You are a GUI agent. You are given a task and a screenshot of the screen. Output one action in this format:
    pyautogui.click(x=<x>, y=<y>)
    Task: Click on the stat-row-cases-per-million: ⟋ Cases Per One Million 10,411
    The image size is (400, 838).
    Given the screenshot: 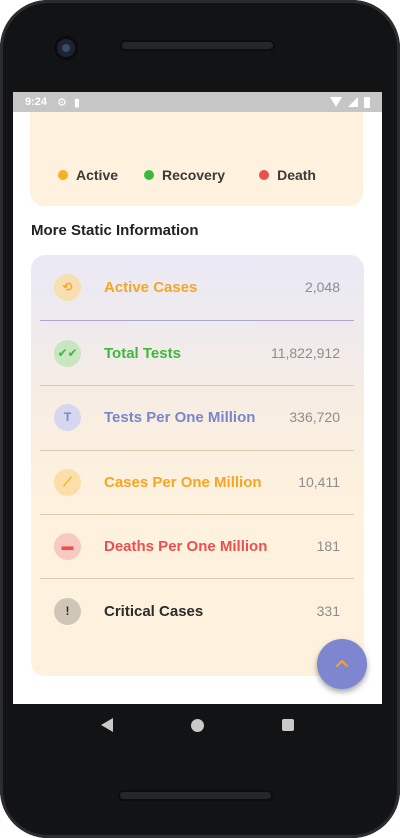 What is the action you would take?
    pyautogui.click(x=197, y=482)
    